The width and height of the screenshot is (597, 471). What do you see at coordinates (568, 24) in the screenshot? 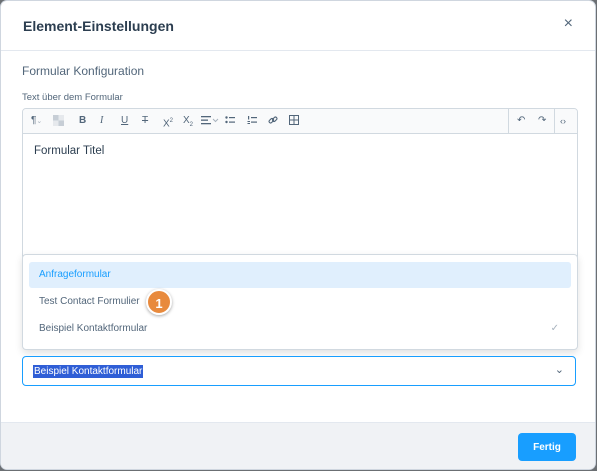
I see `close-icon: ×` at bounding box center [568, 24].